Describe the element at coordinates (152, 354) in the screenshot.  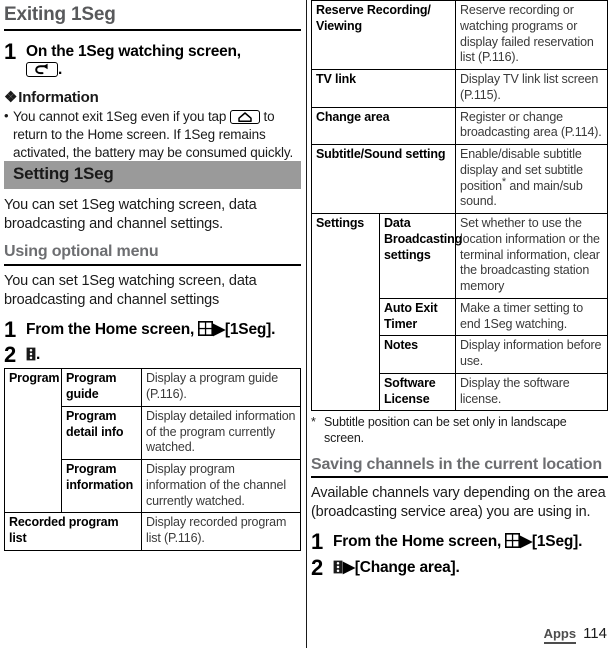
I see `step-open-overflow-menu: 2 .` at that location.